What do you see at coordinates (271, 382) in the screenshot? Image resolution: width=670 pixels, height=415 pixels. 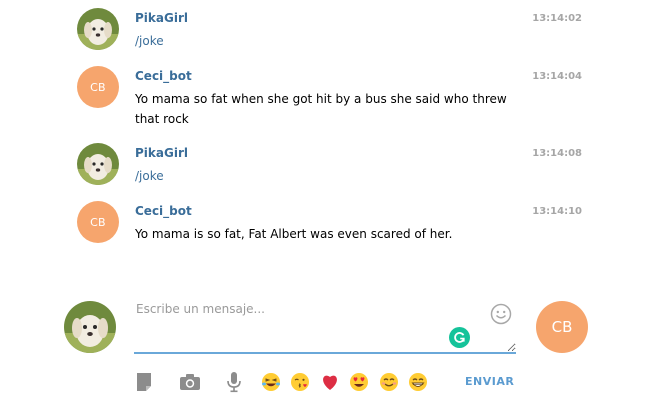 I see `laughing-tears-emoji` at bounding box center [271, 382].